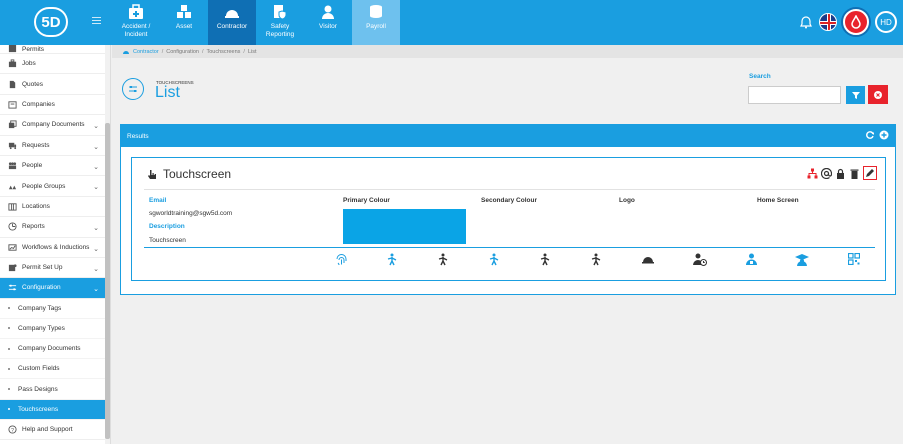  What do you see at coordinates (55, 369) in the screenshot?
I see `sidebar-subitem-custom-fields: Custom Fields` at bounding box center [55, 369].